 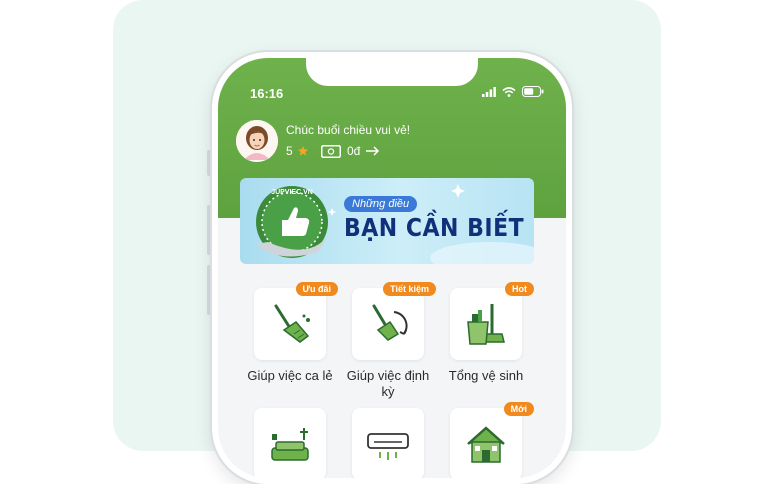 What do you see at coordinates (509, 91) in the screenshot?
I see `wifi-icon` at bounding box center [509, 91].